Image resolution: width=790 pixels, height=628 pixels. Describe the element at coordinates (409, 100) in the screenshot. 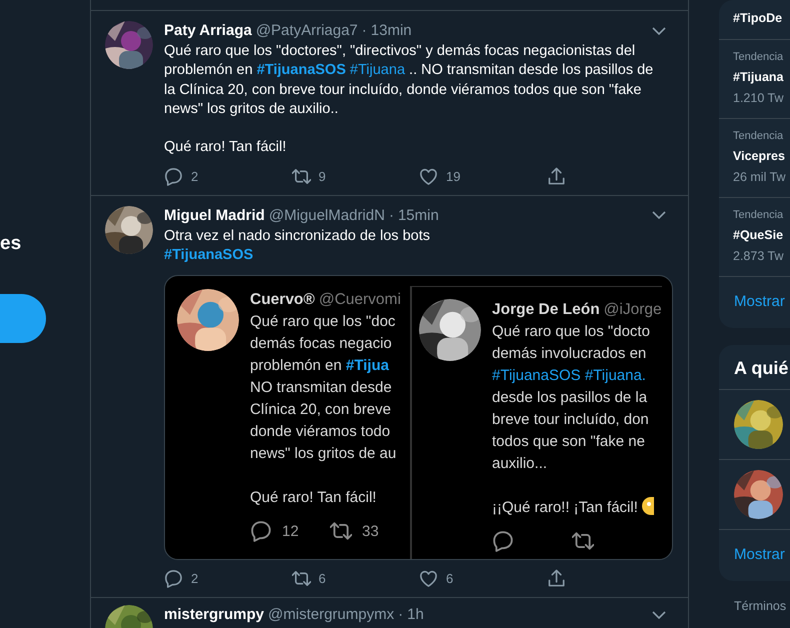

I see `tweet-text: Qué raro que los "doctores", "directivos" y demás focas negacionistas del problemón en #TijuanaSOS #Tijuana .. NO transmitan desde los pasillos de la Clínica 20, con breve tour incluído, donde viéramos todos que son "fake news" los gritos de auxilio.. Qué raro! Tan fácil!` at that location.